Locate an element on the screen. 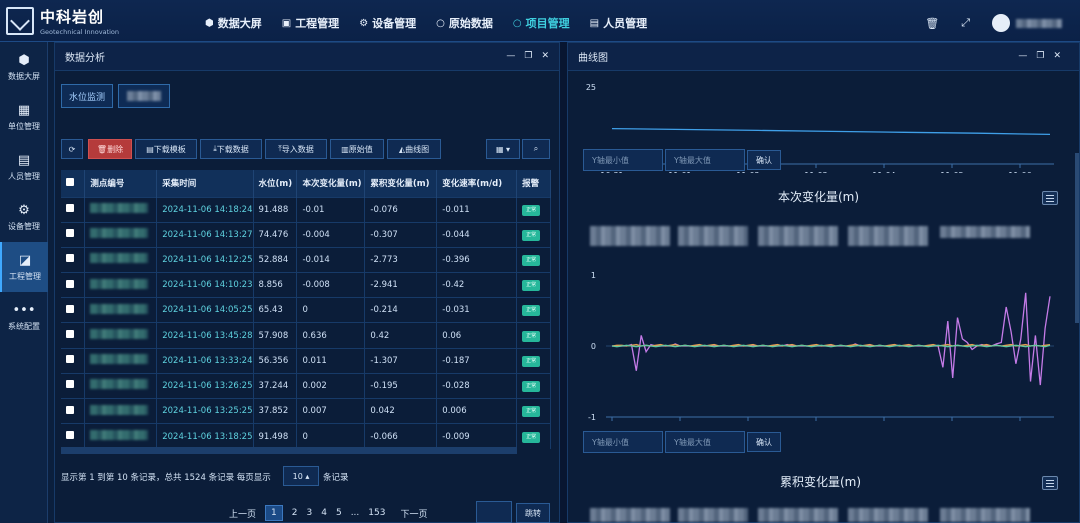 The image size is (1080, 523). raw-value-button: ▥ 原始值 is located at coordinates (357, 149).